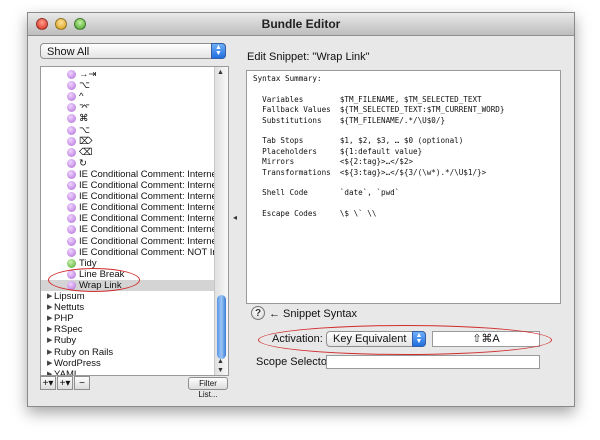  What do you see at coordinates (127, 296) in the screenshot?
I see `bundle-group-row: ▶ Lipsum` at bounding box center [127, 296].